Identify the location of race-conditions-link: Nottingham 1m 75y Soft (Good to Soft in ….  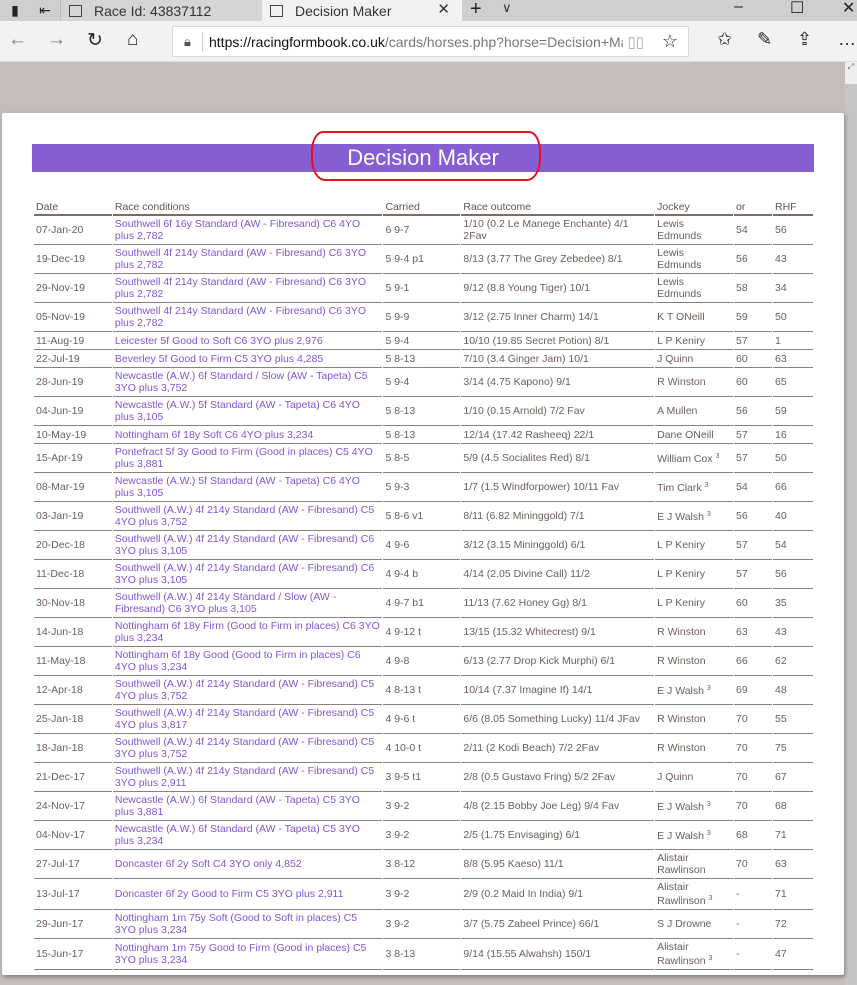
(247, 924).